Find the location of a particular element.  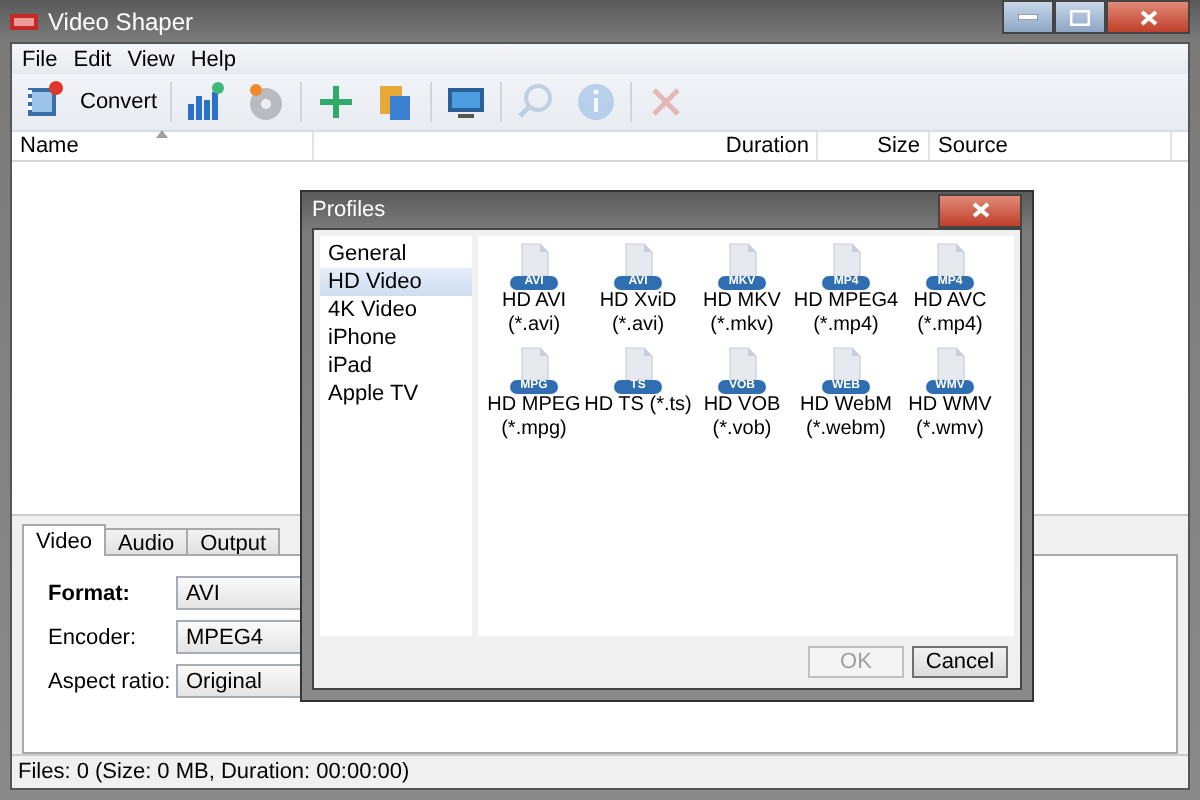

field-label: Aspect ratio: is located at coordinates (110, 681).